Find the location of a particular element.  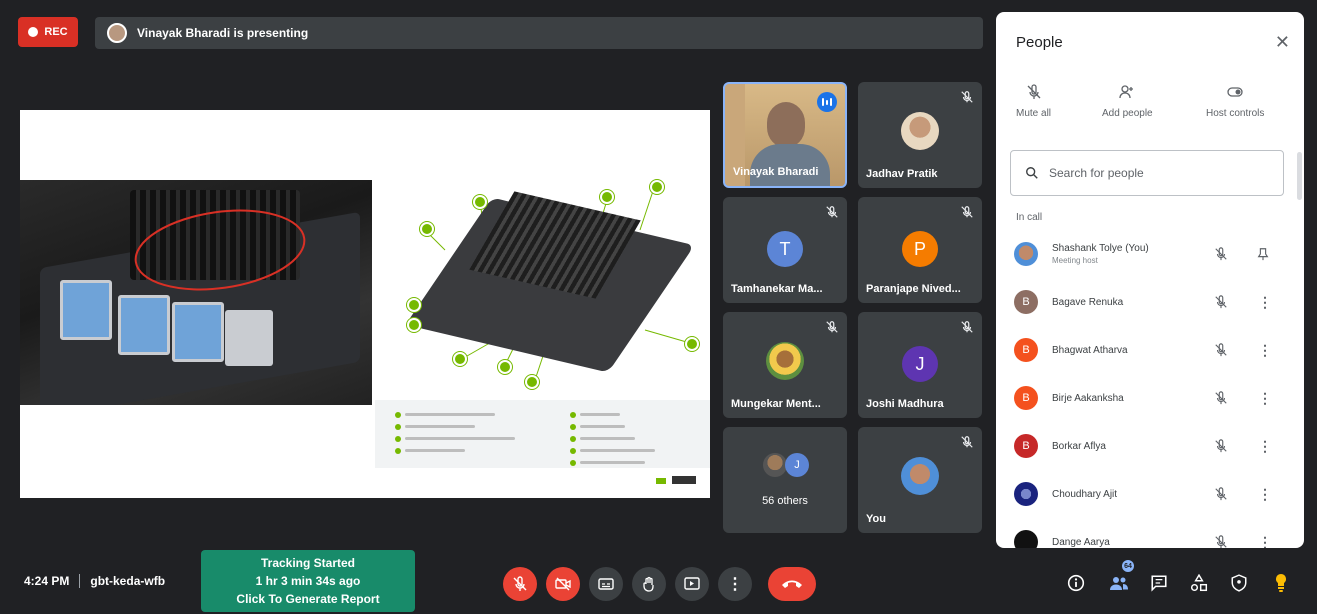

activities-button is located at coordinates (1199, 583).